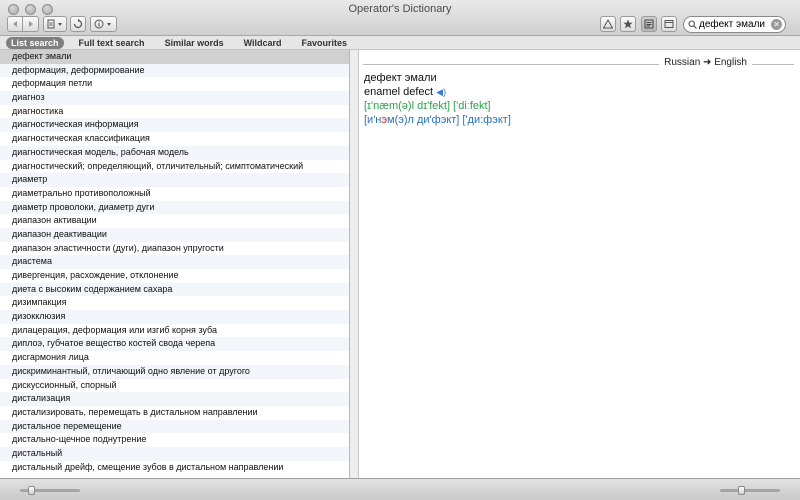 The width and height of the screenshot is (800, 500). What do you see at coordinates (263, 43) in the screenshot?
I see `tab-wildcard: Wildcard` at bounding box center [263, 43].